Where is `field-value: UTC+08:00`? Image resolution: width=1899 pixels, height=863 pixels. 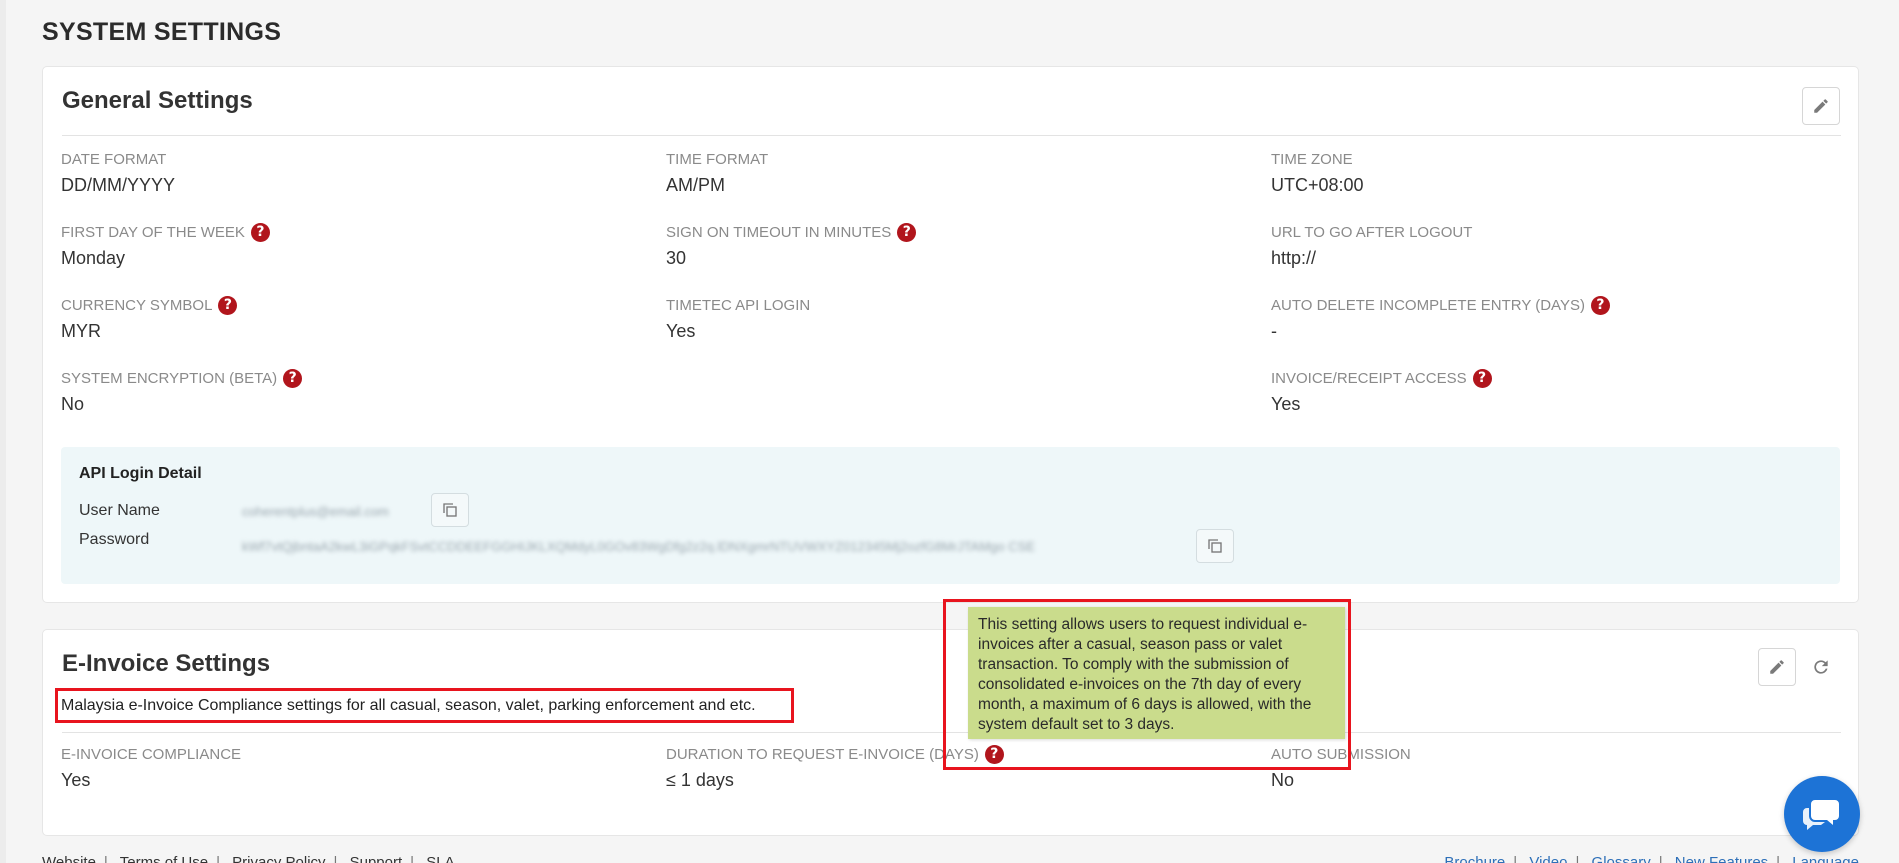
field-value: UTC+08:00 is located at coordinates (1317, 185).